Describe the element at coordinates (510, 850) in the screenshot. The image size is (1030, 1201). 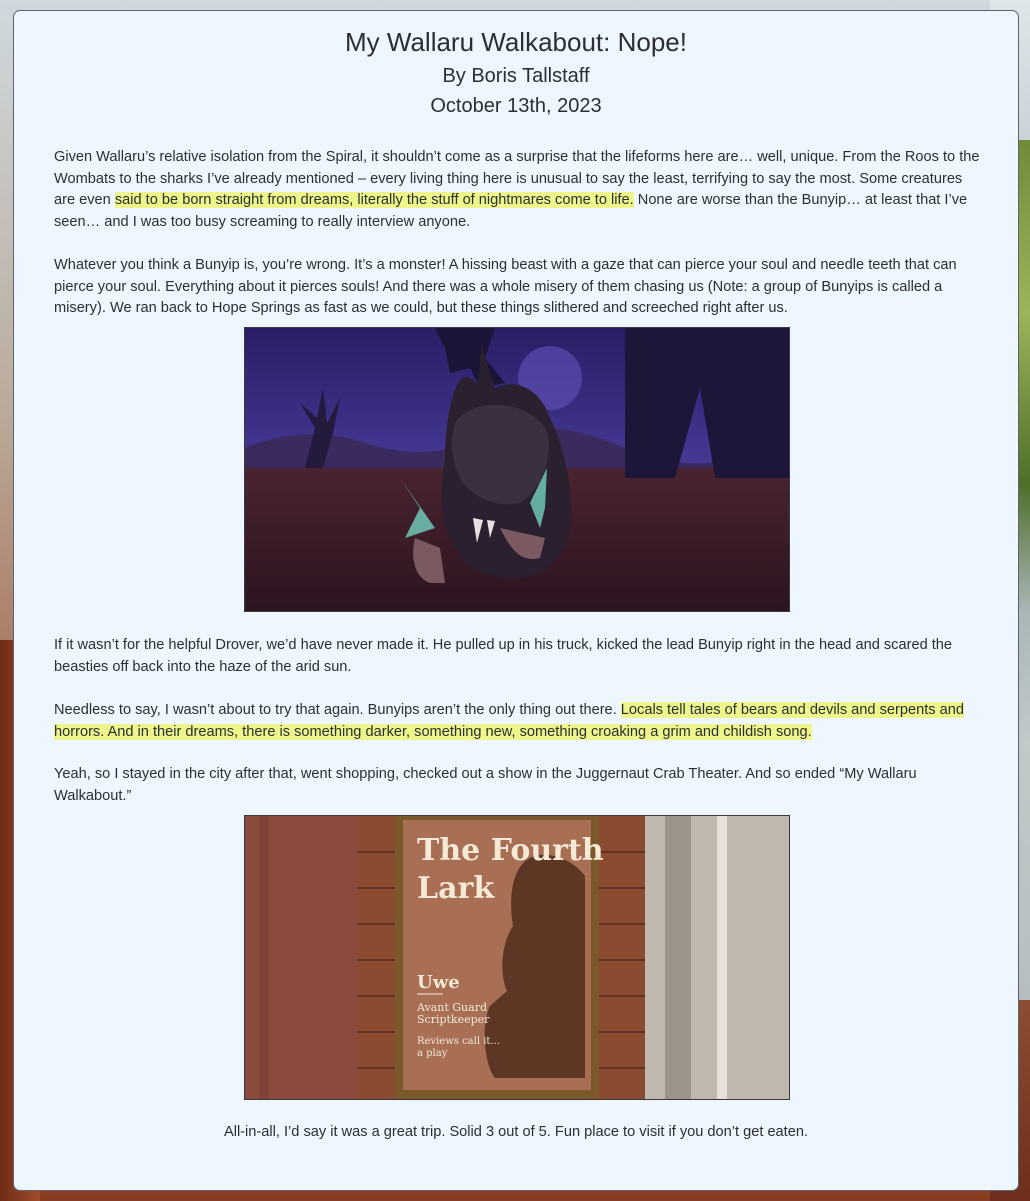
I see `poster-title-line1: The Fourth` at that location.